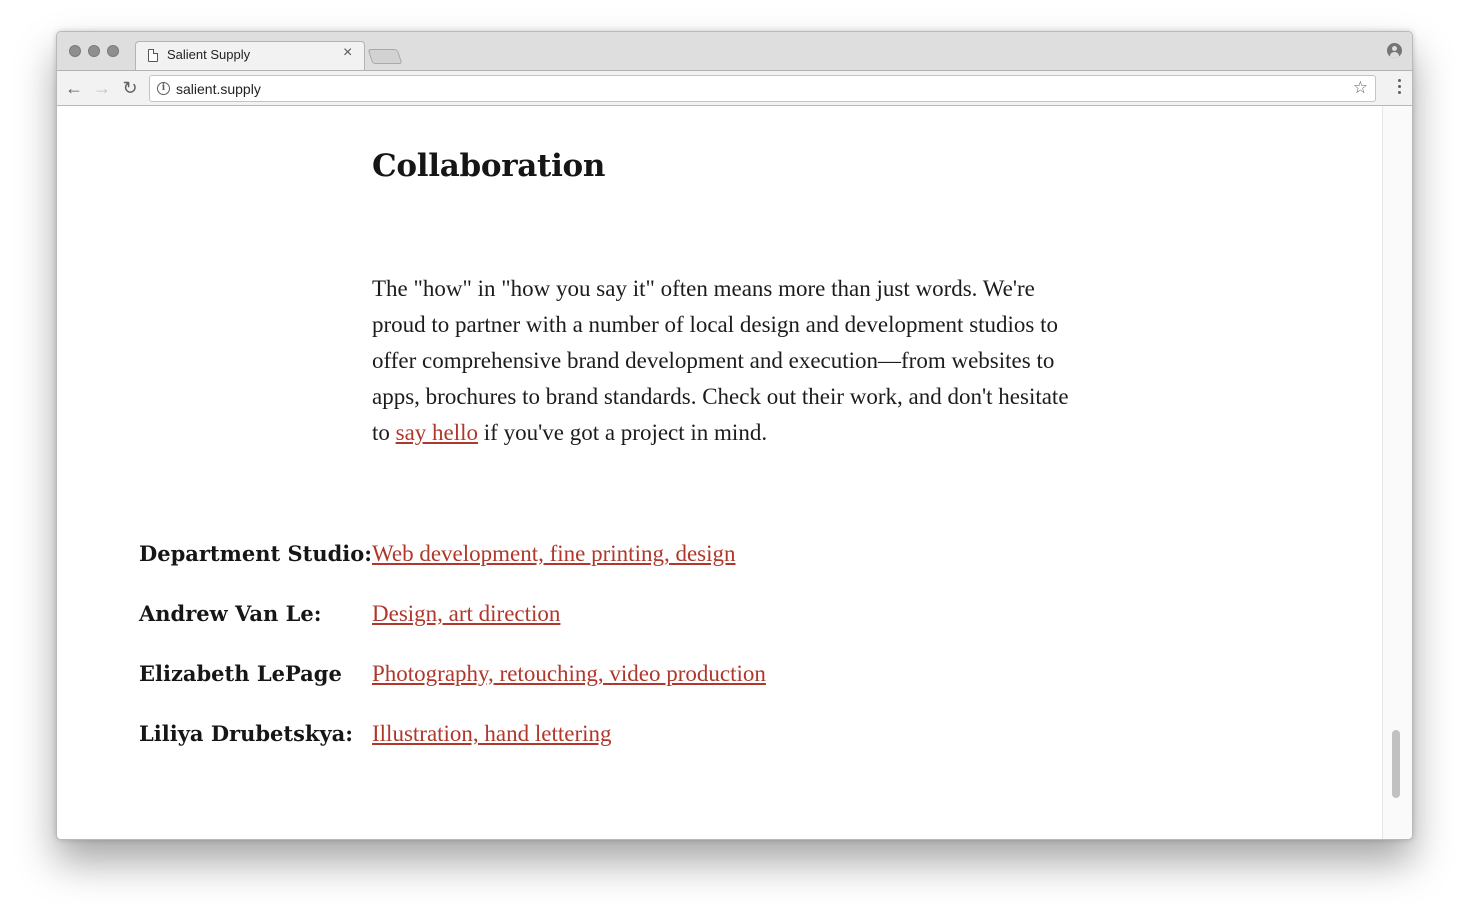  Describe the element at coordinates (113, 51) in the screenshot. I see `maximize-window-button` at that location.